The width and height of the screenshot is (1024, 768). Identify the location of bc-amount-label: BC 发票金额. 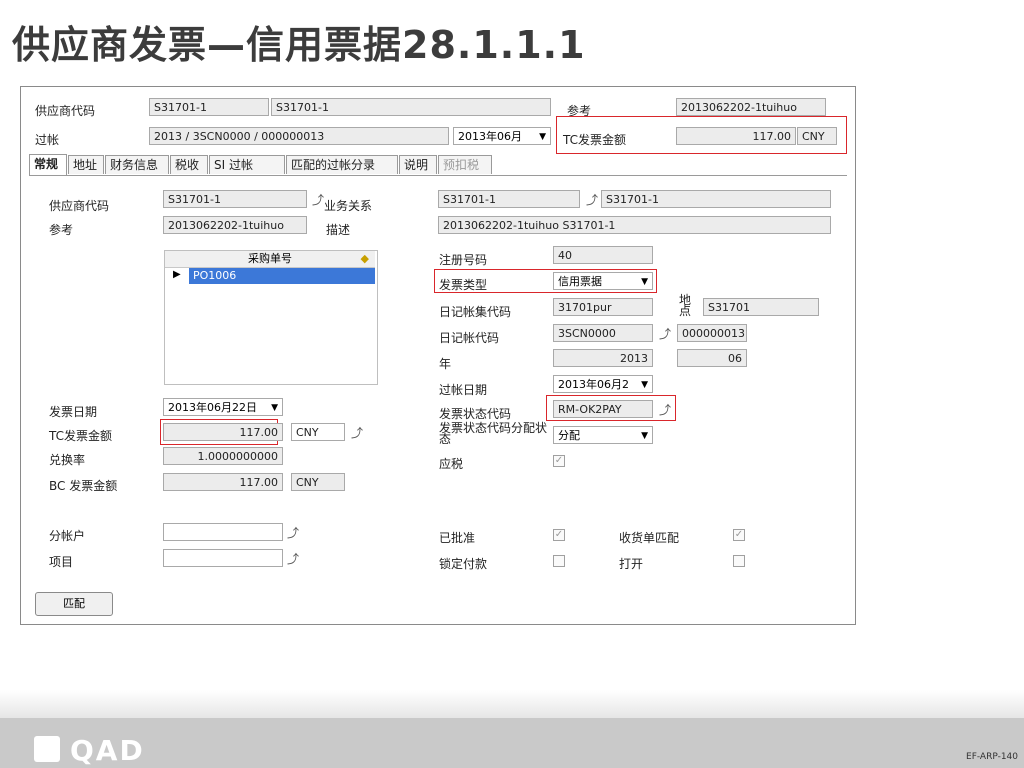
(83, 486).